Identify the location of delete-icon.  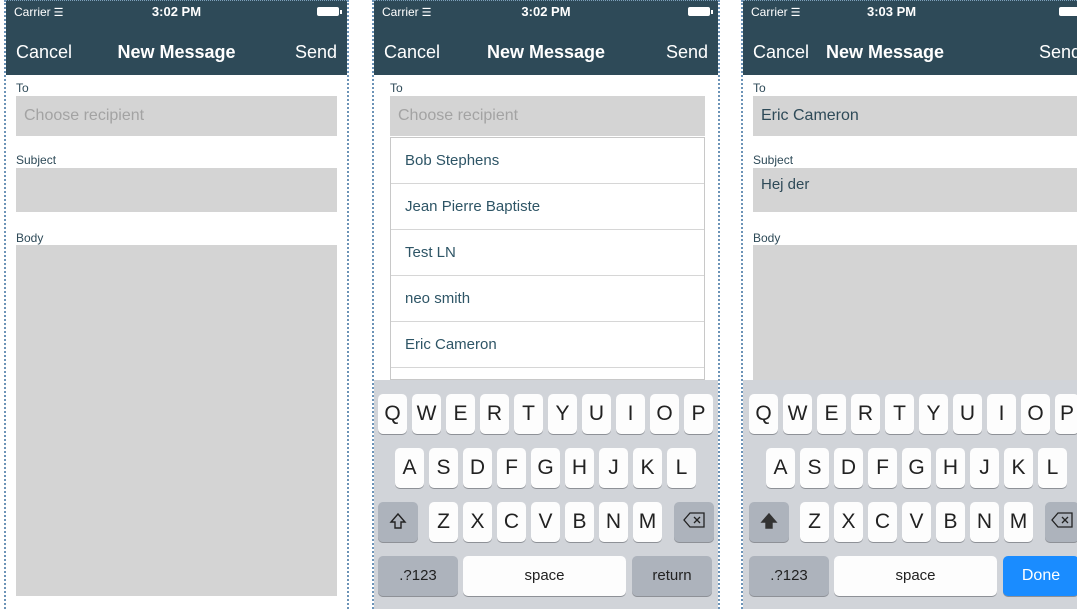
(1062, 520).